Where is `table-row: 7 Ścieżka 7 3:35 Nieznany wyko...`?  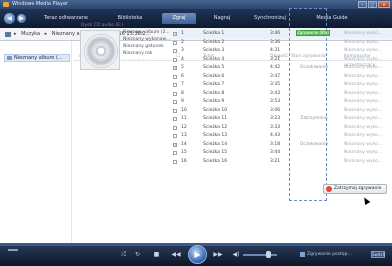
table-row: 7 Ścieżka 7 3:35 Nieznany wyko... is located at coordinates (282, 85).